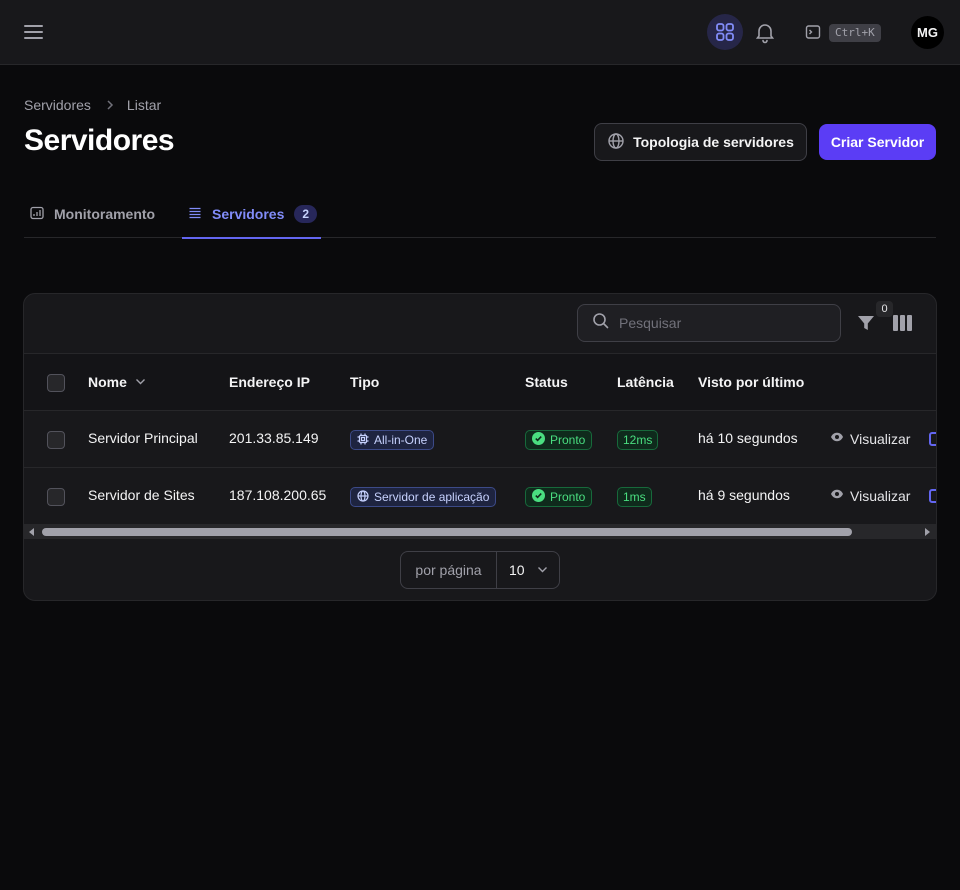 This screenshot has height=890, width=960. Describe the element at coordinates (927, 532) in the screenshot. I see `scroll-right-arrow` at that location.